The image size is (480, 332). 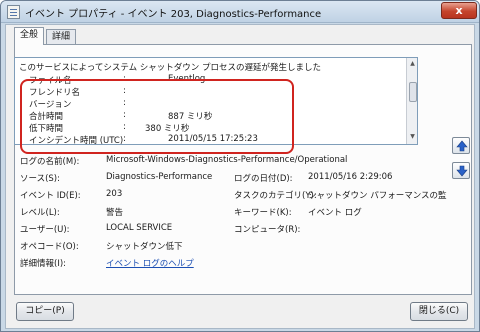 I want to click on user-value: LOCAL SERVICE, so click(x=139, y=228).